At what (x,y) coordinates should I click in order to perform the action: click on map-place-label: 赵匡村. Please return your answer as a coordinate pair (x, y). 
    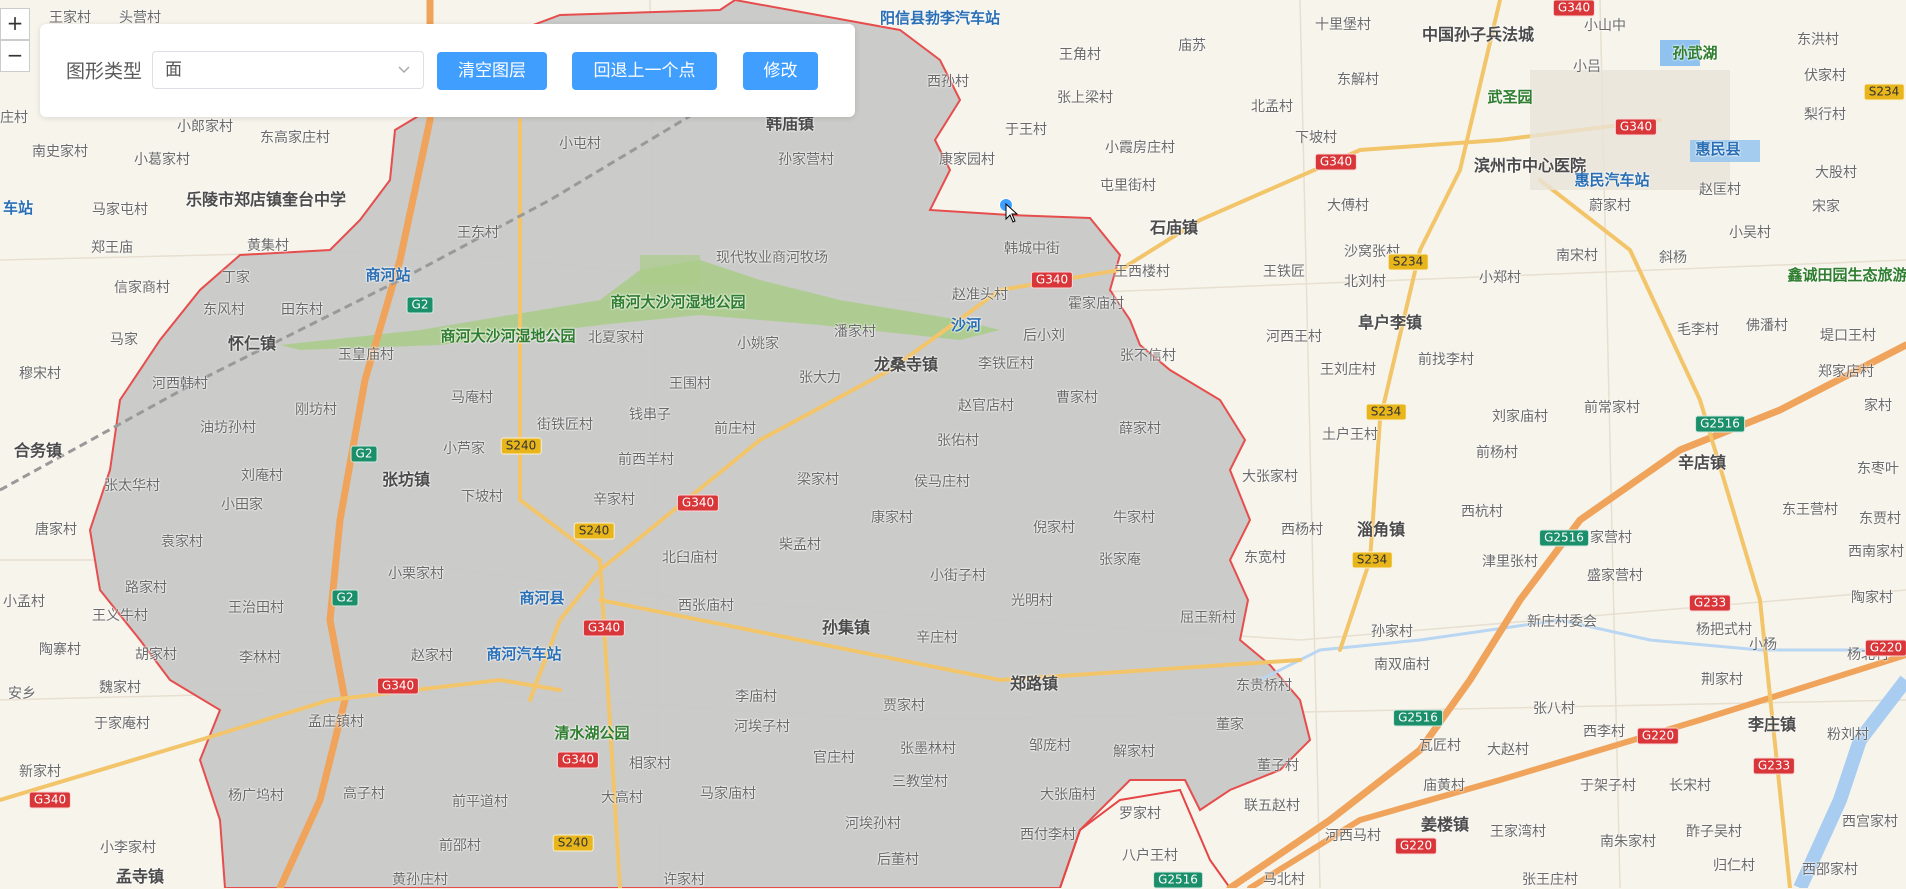
    Looking at the image, I should click on (1720, 190).